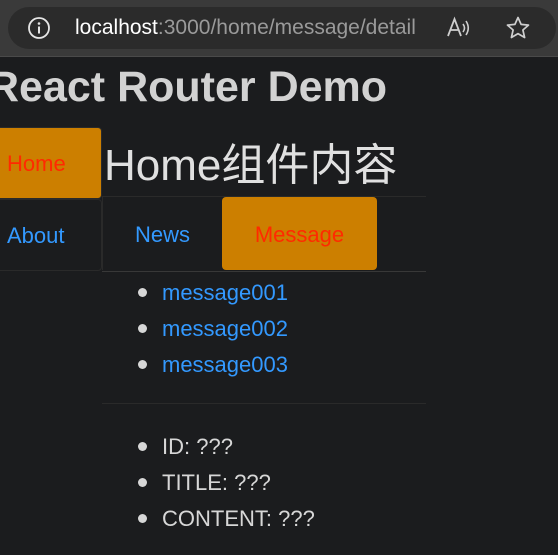 Image resolution: width=558 pixels, height=555 pixels. I want to click on address-bar: localhost:3000/home/message/detail, so click(282, 28).